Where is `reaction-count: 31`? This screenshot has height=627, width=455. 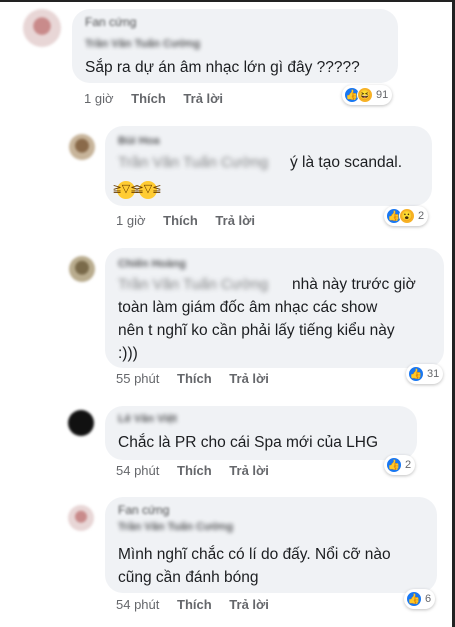
reaction-count: 31 is located at coordinates (433, 374).